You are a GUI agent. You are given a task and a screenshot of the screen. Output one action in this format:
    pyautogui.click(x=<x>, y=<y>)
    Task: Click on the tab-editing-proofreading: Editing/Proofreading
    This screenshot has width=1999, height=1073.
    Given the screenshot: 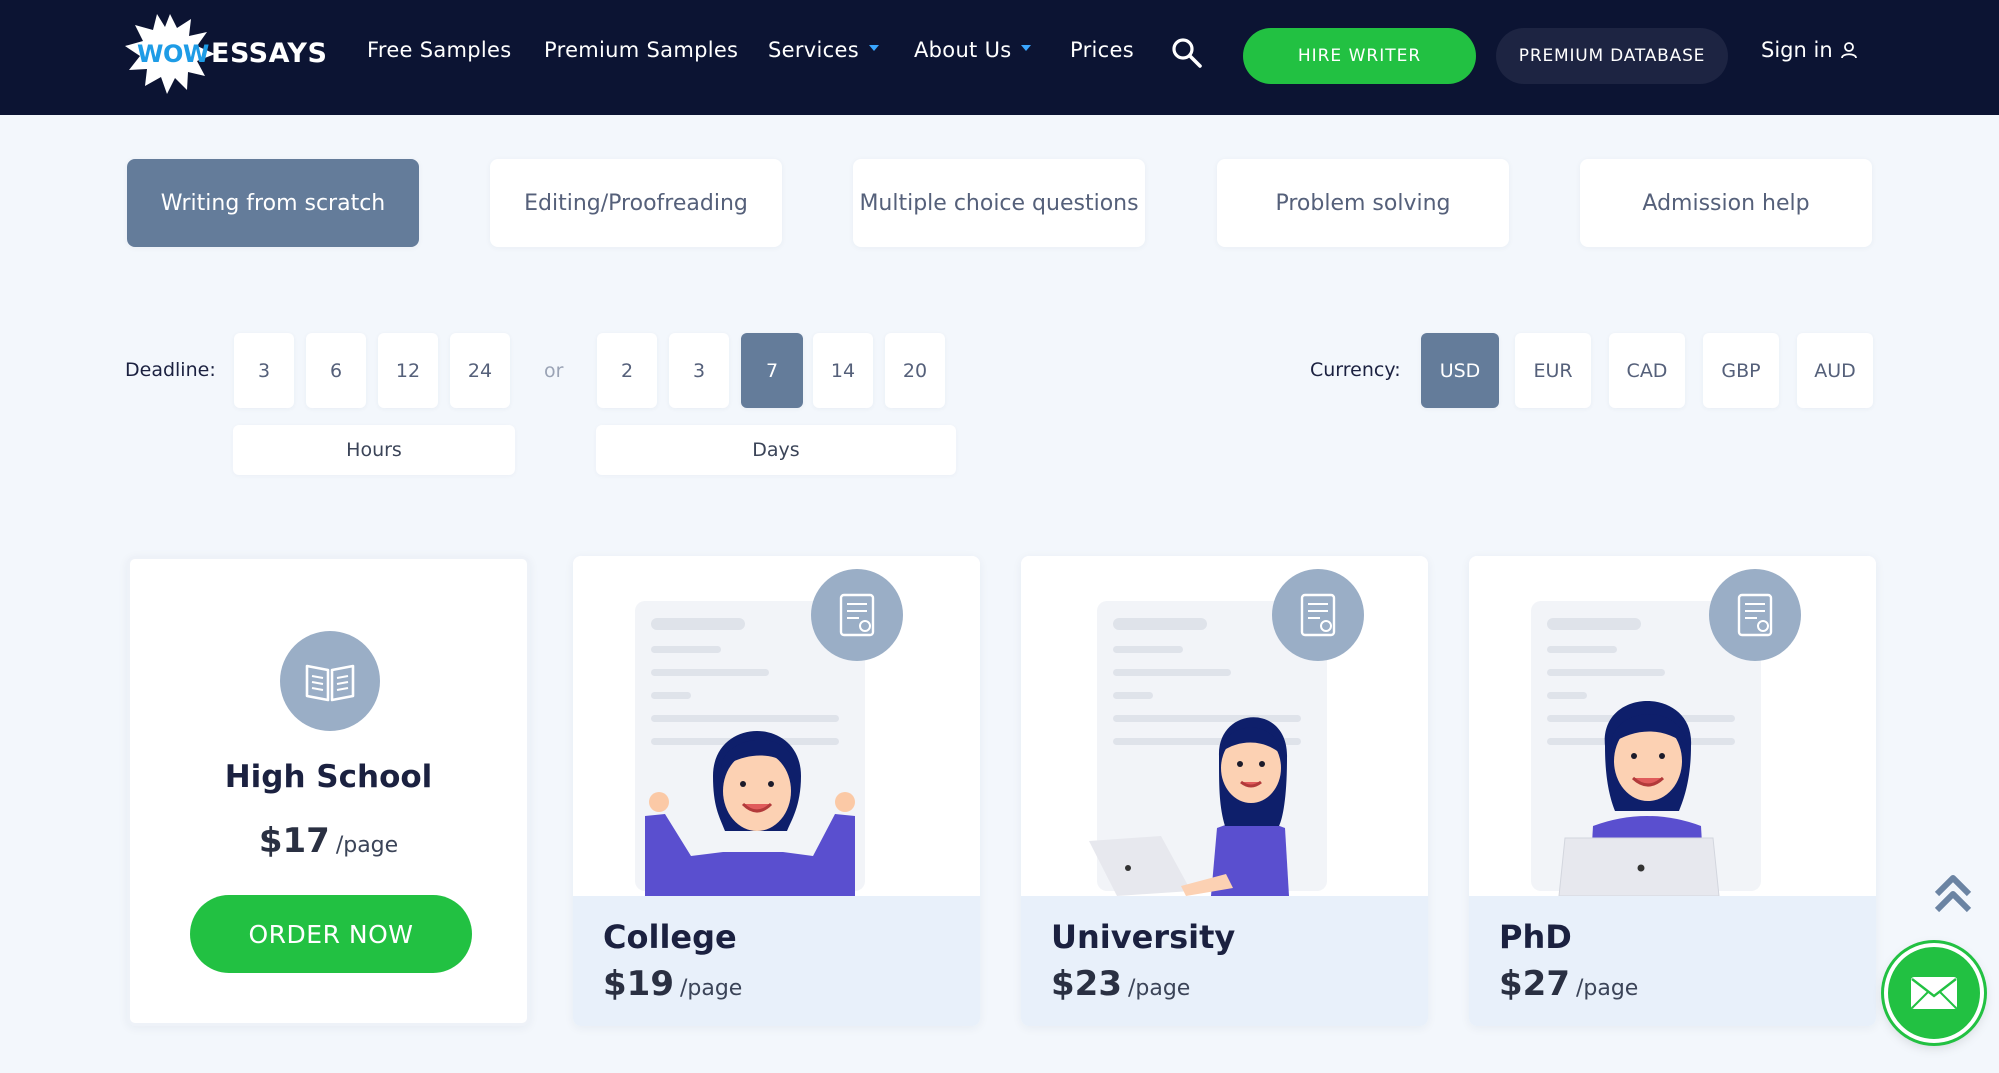 What is the action you would take?
    pyautogui.click(x=636, y=203)
    